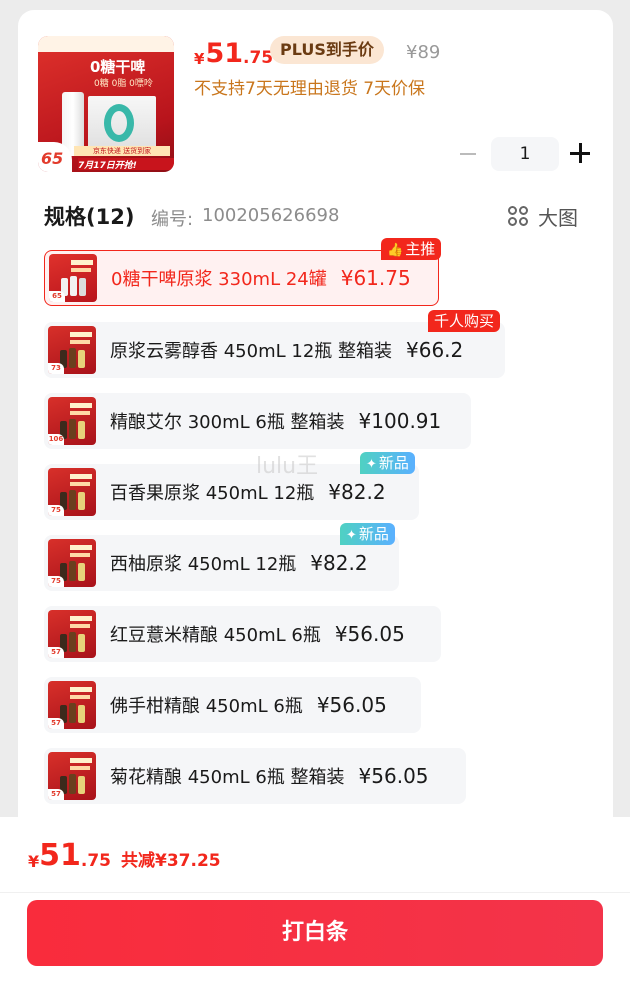 The height and width of the screenshot is (988, 630). I want to click on spec-label: 菊花精酿 450mL 6瓶 整箱装, so click(227, 777).